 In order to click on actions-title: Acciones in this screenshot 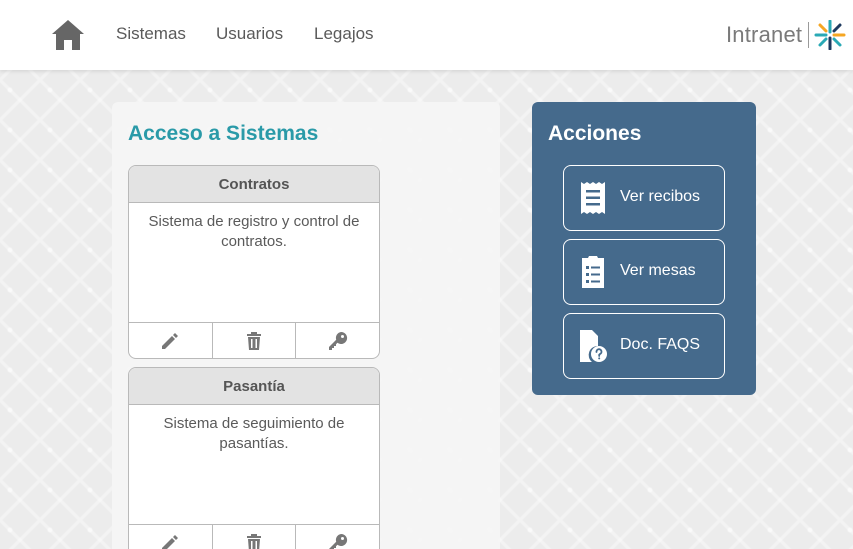, I will do `click(595, 133)`.